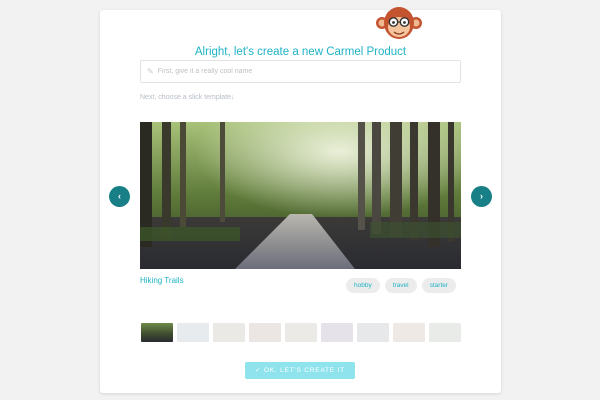  I want to click on check-icon: ✓, so click(258, 370).